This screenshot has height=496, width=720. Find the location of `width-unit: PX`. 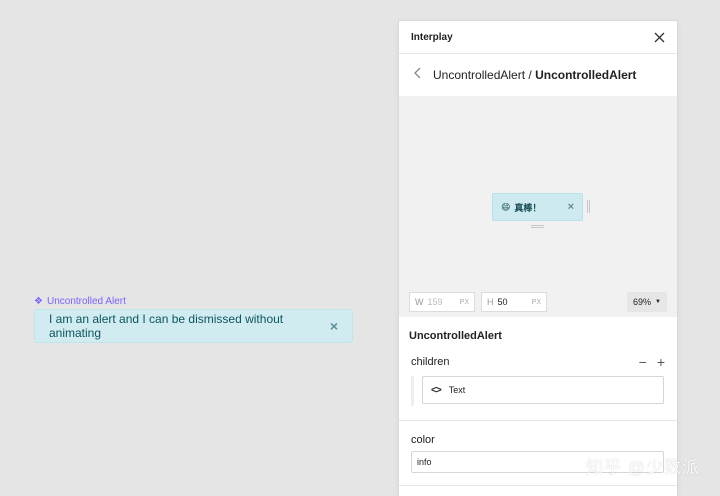

width-unit: PX is located at coordinates (464, 302).